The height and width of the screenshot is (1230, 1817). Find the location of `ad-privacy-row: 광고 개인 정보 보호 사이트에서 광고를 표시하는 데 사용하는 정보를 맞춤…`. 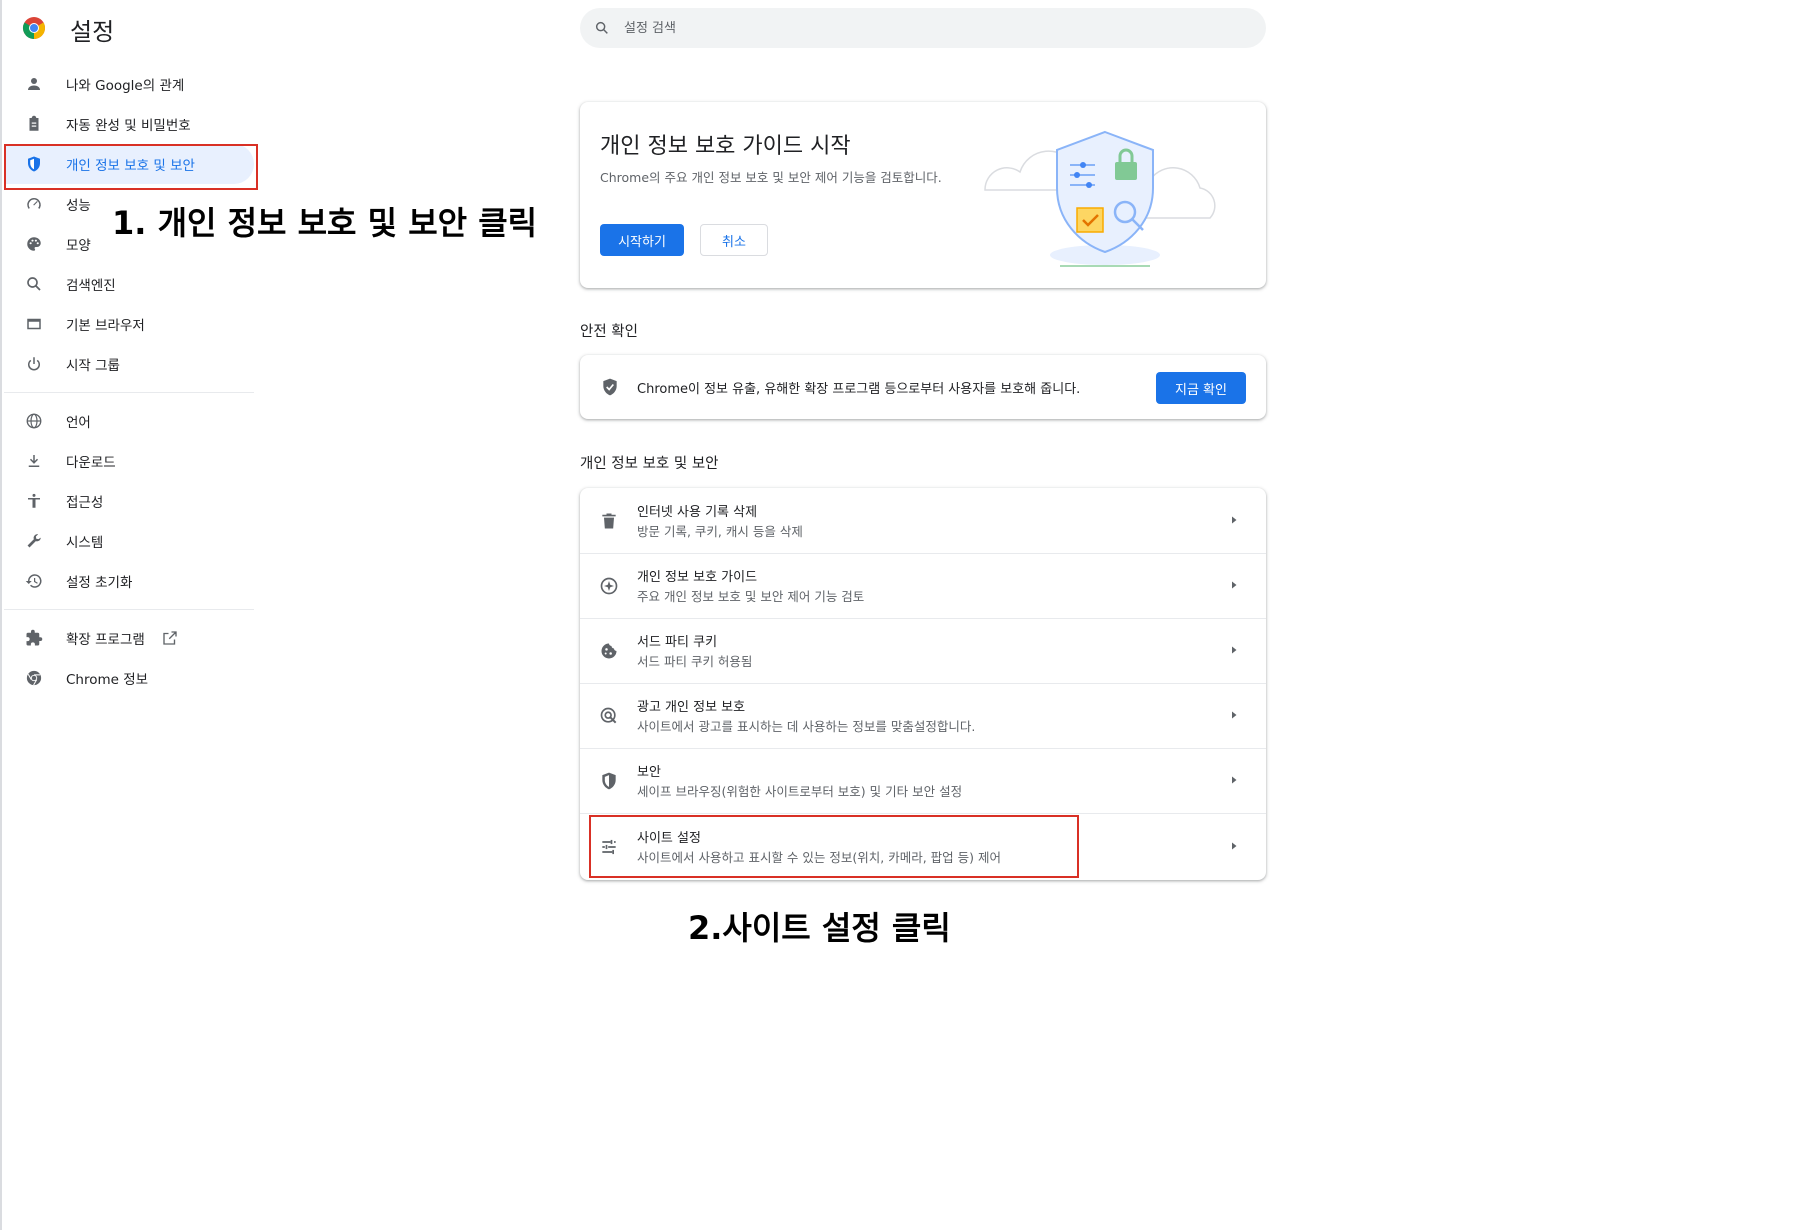

ad-privacy-row: 광고 개인 정보 보호 사이트에서 광고를 표시하는 데 사용하는 정보를 맞춤… is located at coordinates (923, 715).